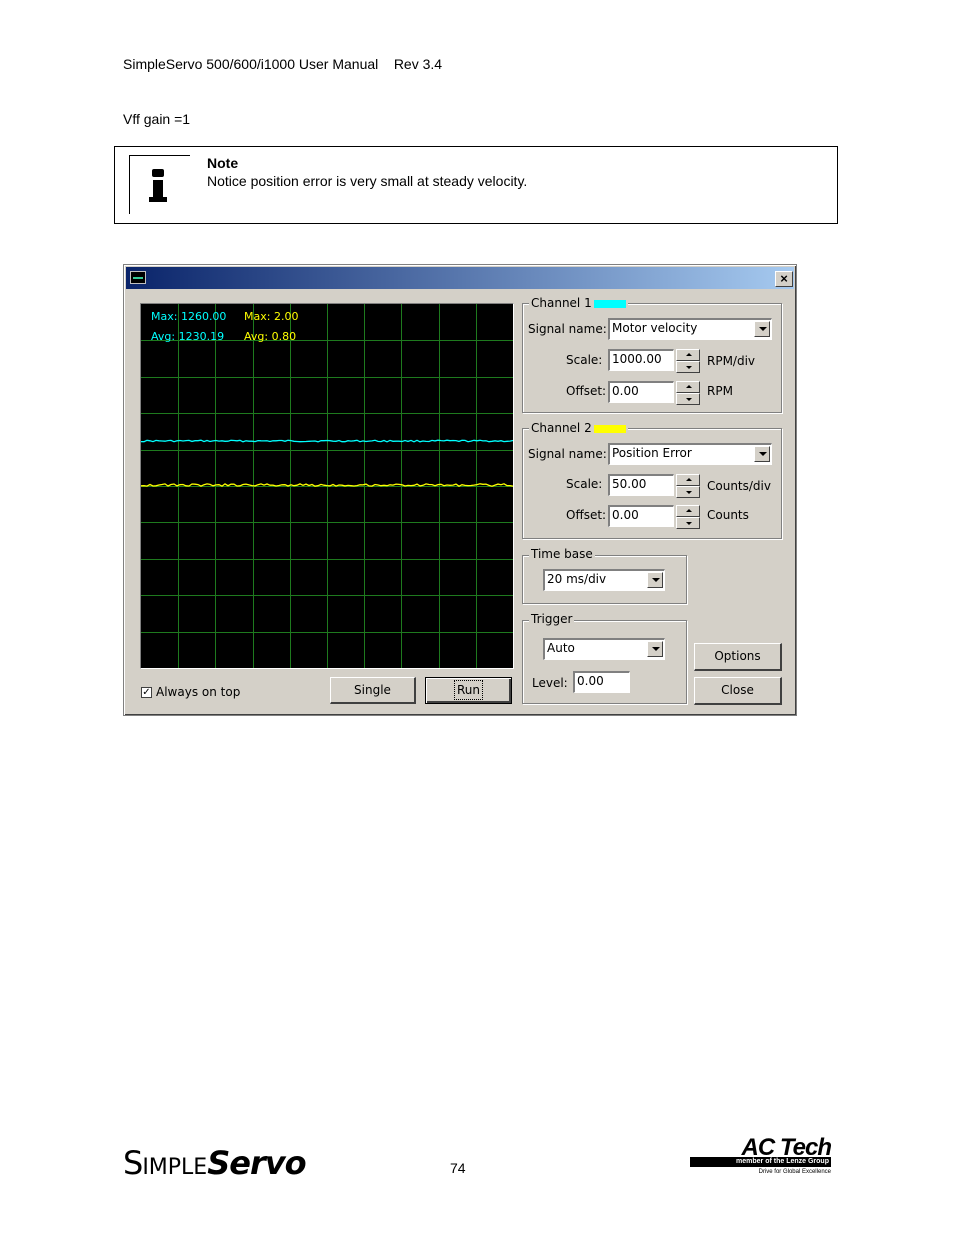 This screenshot has width=954, height=1235. Describe the element at coordinates (655, 328) in the screenshot. I see `ch1-signal-value: Motor velocity` at that location.